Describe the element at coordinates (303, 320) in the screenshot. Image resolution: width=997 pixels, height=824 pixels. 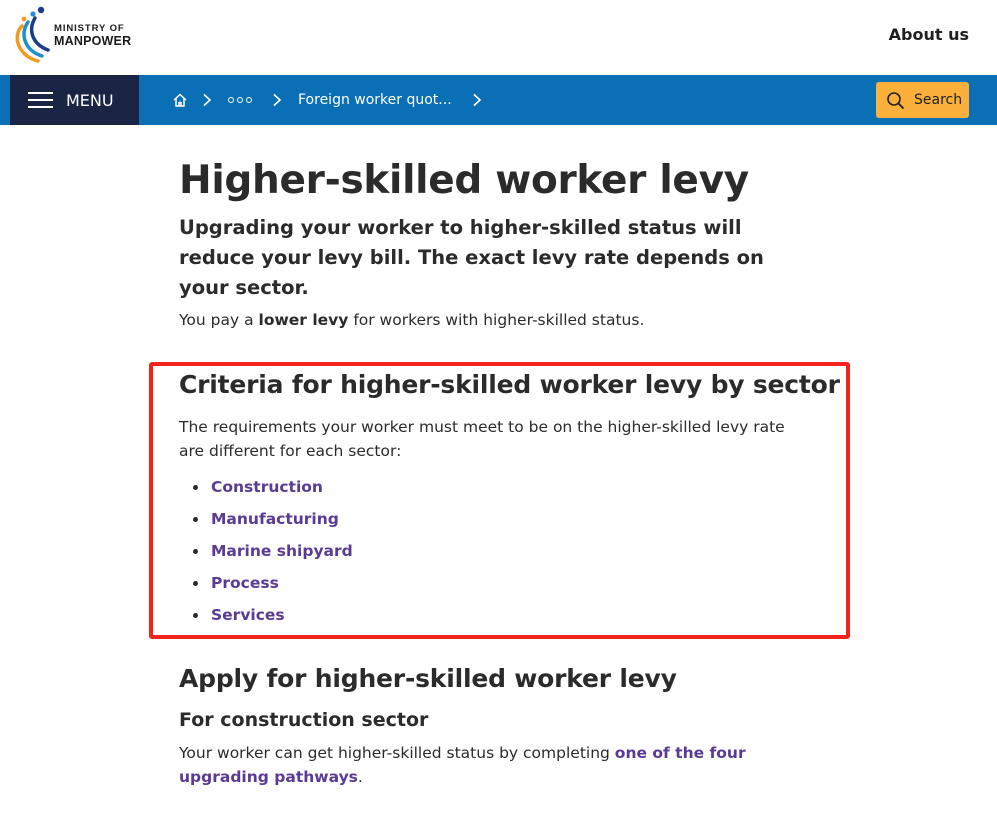
I see `intro-bold: lower levy` at that location.